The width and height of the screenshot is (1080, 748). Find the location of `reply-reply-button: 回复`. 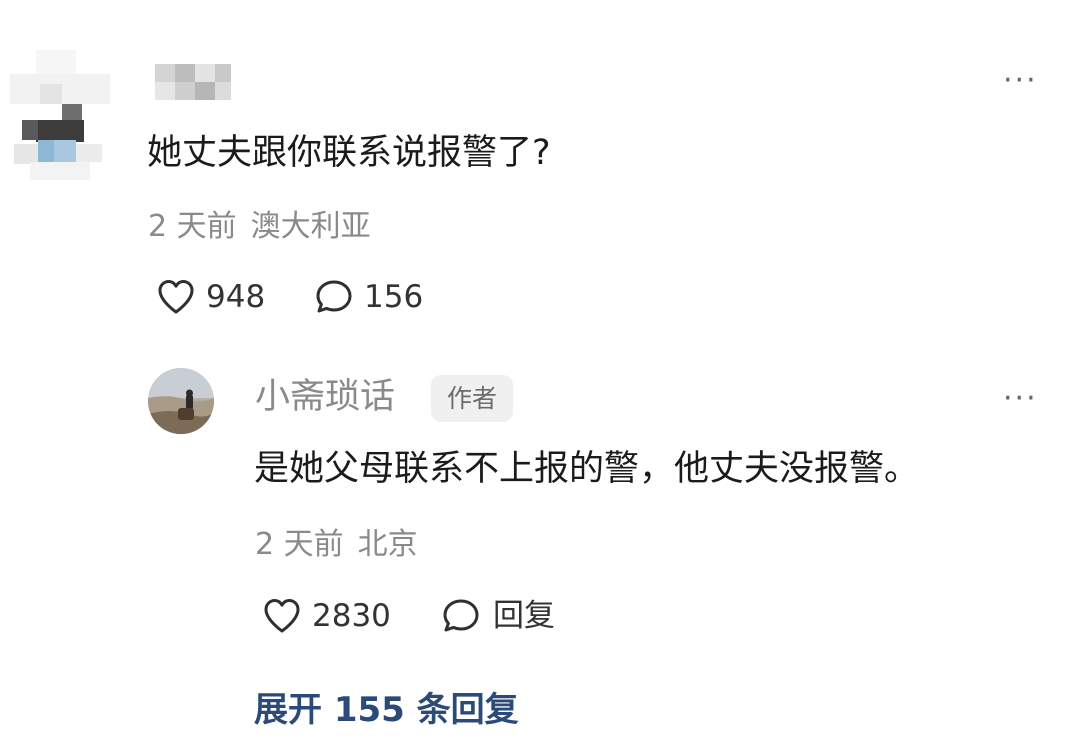

reply-reply-button: 回复 is located at coordinates (498, 616).